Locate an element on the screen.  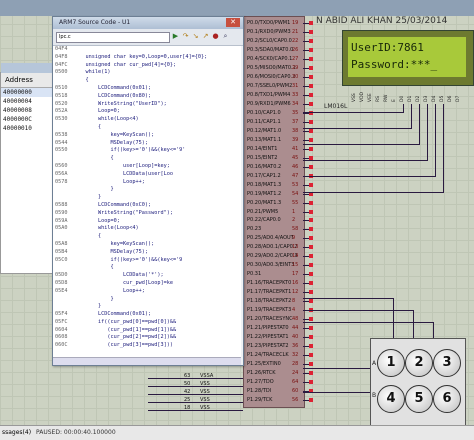
code-line: 0518 LCDCommand(0x80); is located at coordinates (147, 97).